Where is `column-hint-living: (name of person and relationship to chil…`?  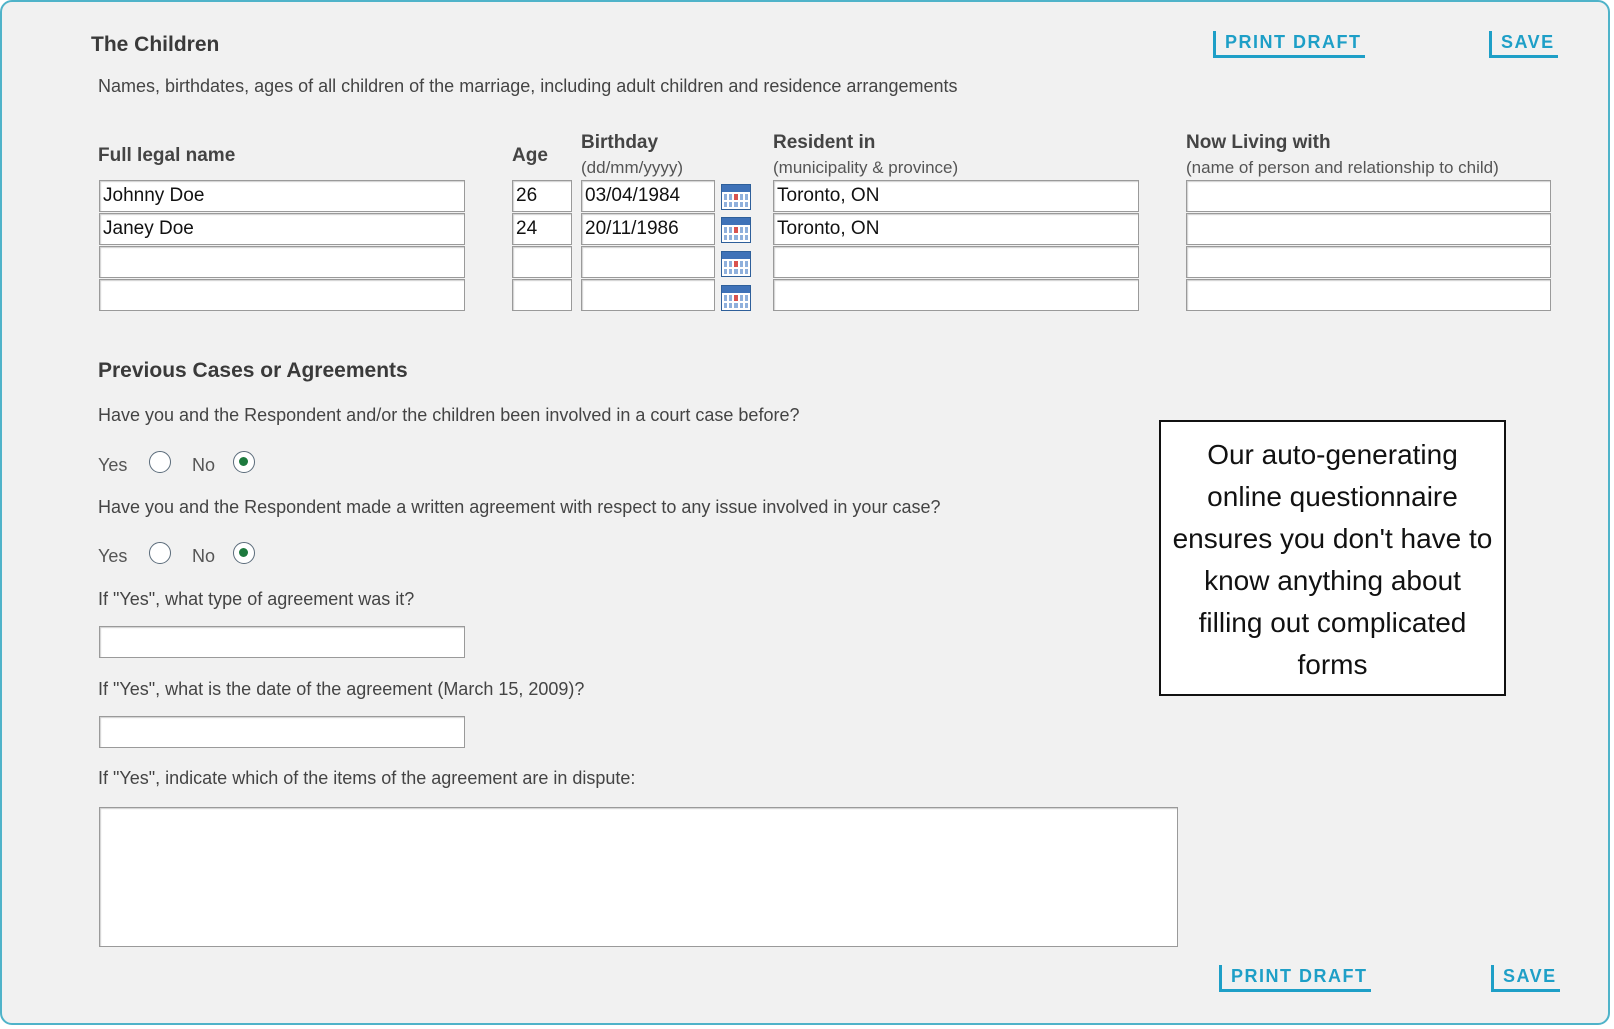
column-hint-living: (name of person and relationship to chil… is located at coordinates (1342, 167).